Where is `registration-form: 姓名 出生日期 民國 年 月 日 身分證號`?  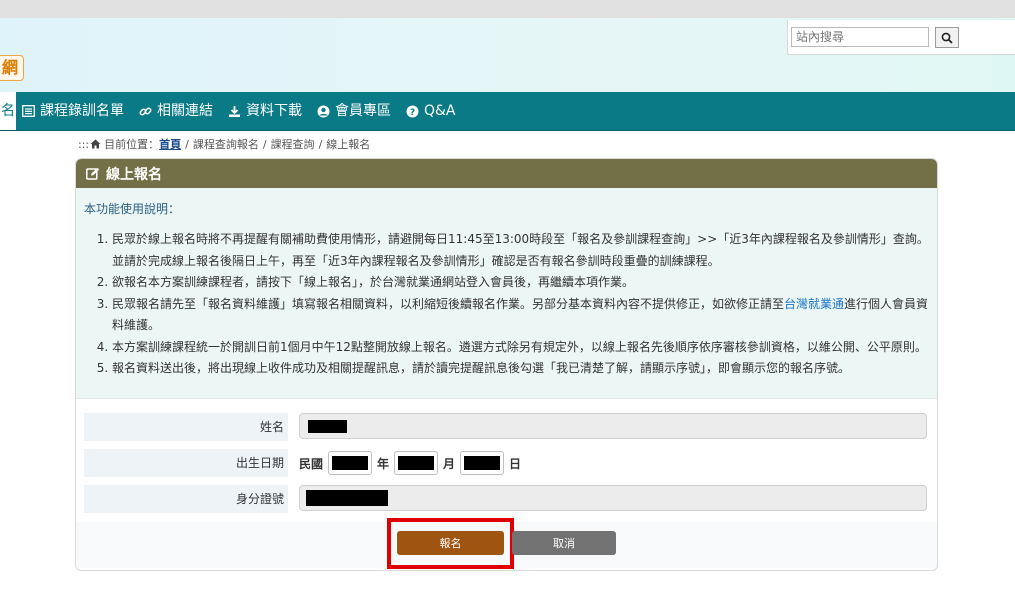 registration-form: 姓名 出生日期 民國 年 月 日 身分證號 is located at coordinates (506, 465).